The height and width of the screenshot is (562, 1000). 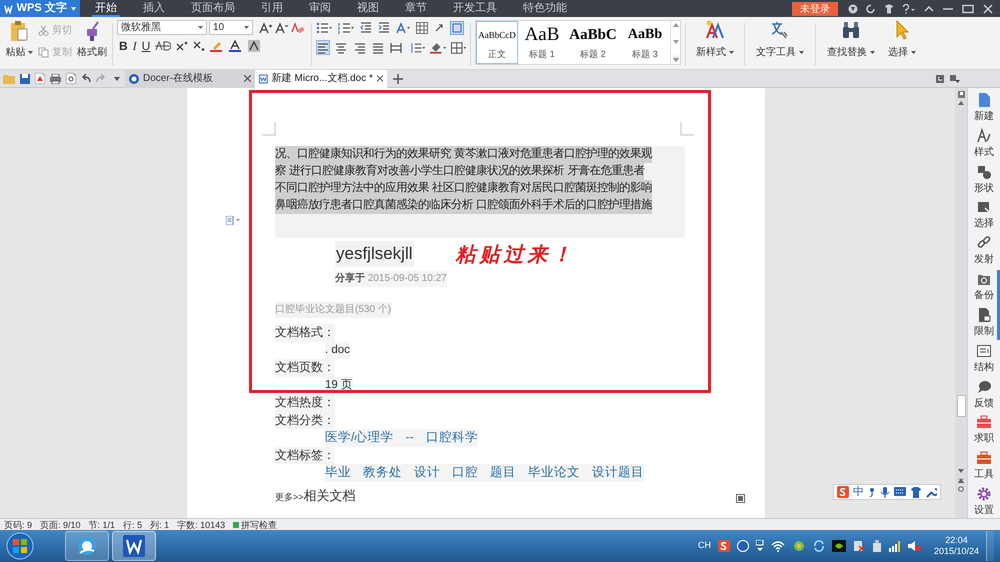 What do you see at coordinates (593, 42) in the screenshot?
I see `style-preset: AaBbC 标题 2` at bounding box center [593, 42].